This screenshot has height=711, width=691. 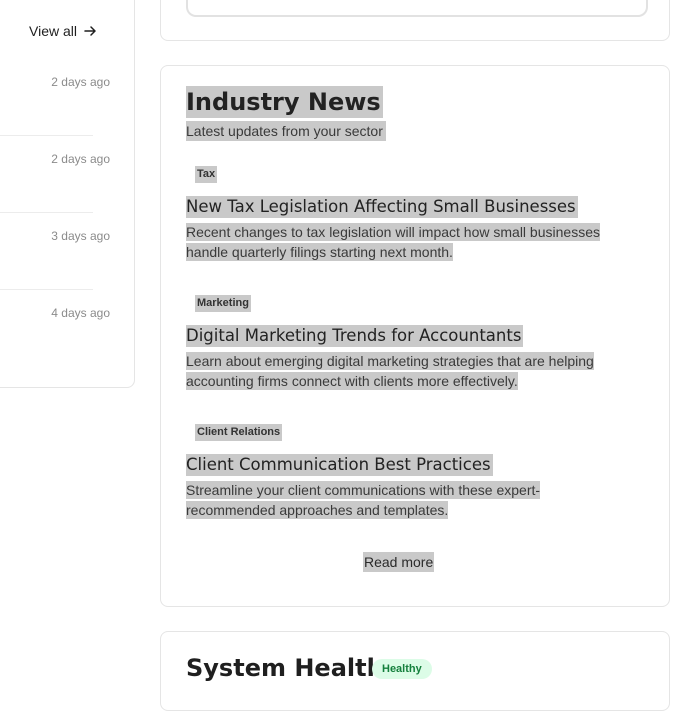 What do you see at coordinates (417, 8) in the screenshot?
I see `input-box` at bounding box center [417, 8].